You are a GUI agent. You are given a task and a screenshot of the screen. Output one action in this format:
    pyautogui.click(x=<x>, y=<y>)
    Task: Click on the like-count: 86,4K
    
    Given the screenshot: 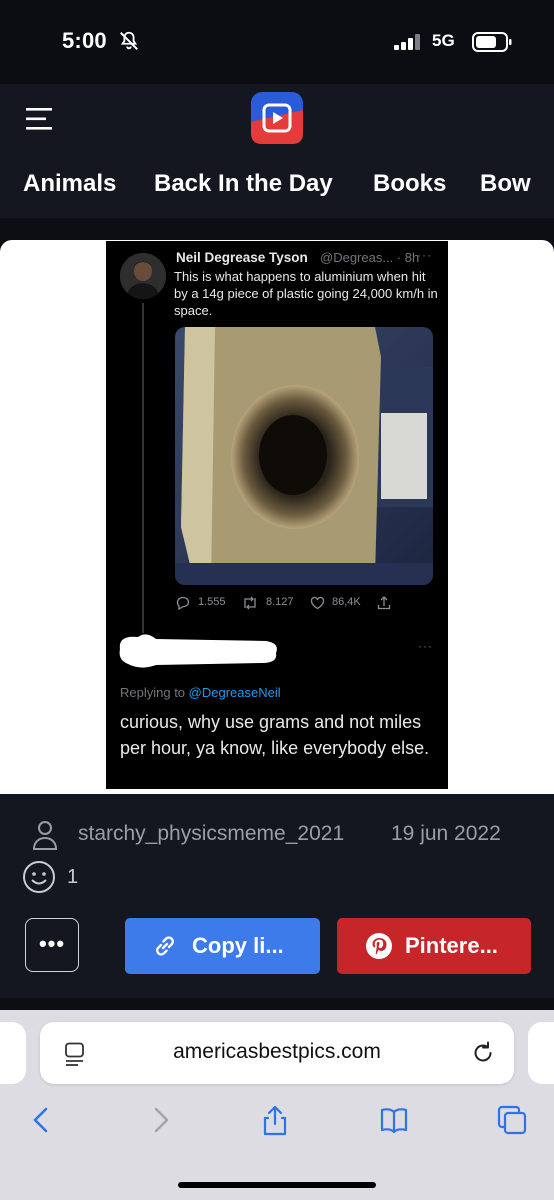 What is the action you would take?
    pyautogui.click(x=346, y=602)
    